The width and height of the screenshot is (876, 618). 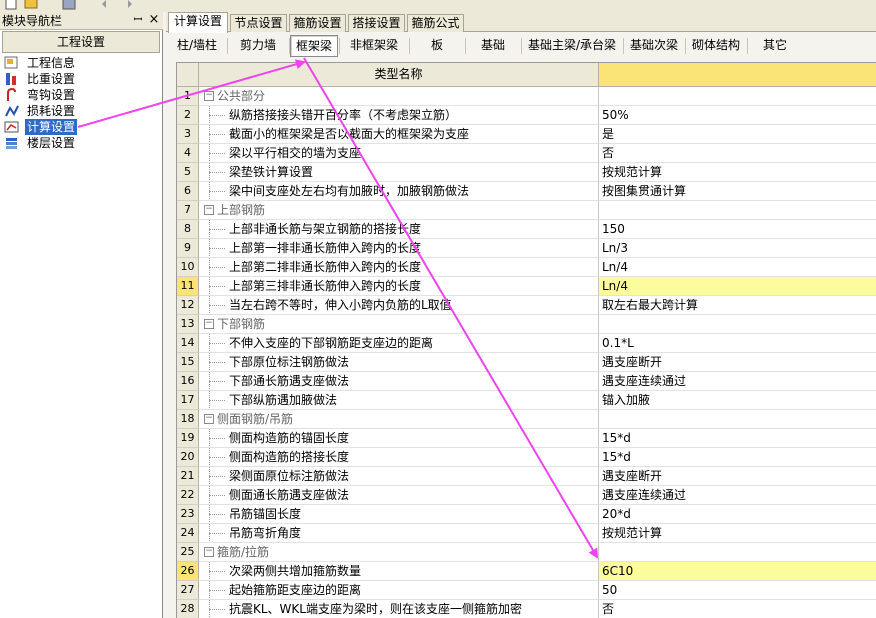 I want to click on group-row: 25− 箍筋/拉筋, so click(x=526, y=552).